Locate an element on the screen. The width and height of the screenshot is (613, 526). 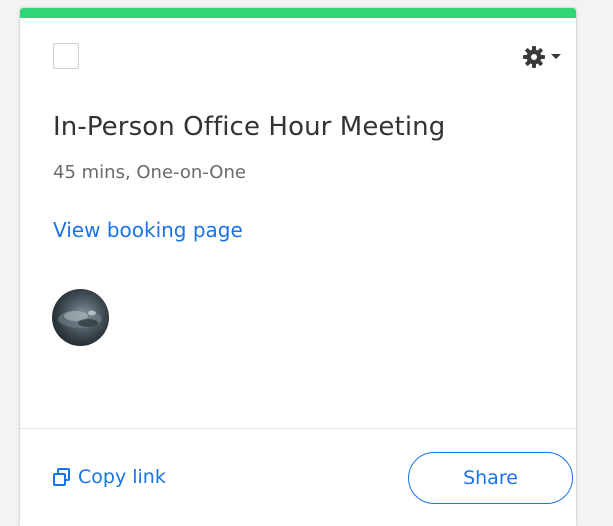
copy-link-button: Copy link is located at coordinates (109, 477).